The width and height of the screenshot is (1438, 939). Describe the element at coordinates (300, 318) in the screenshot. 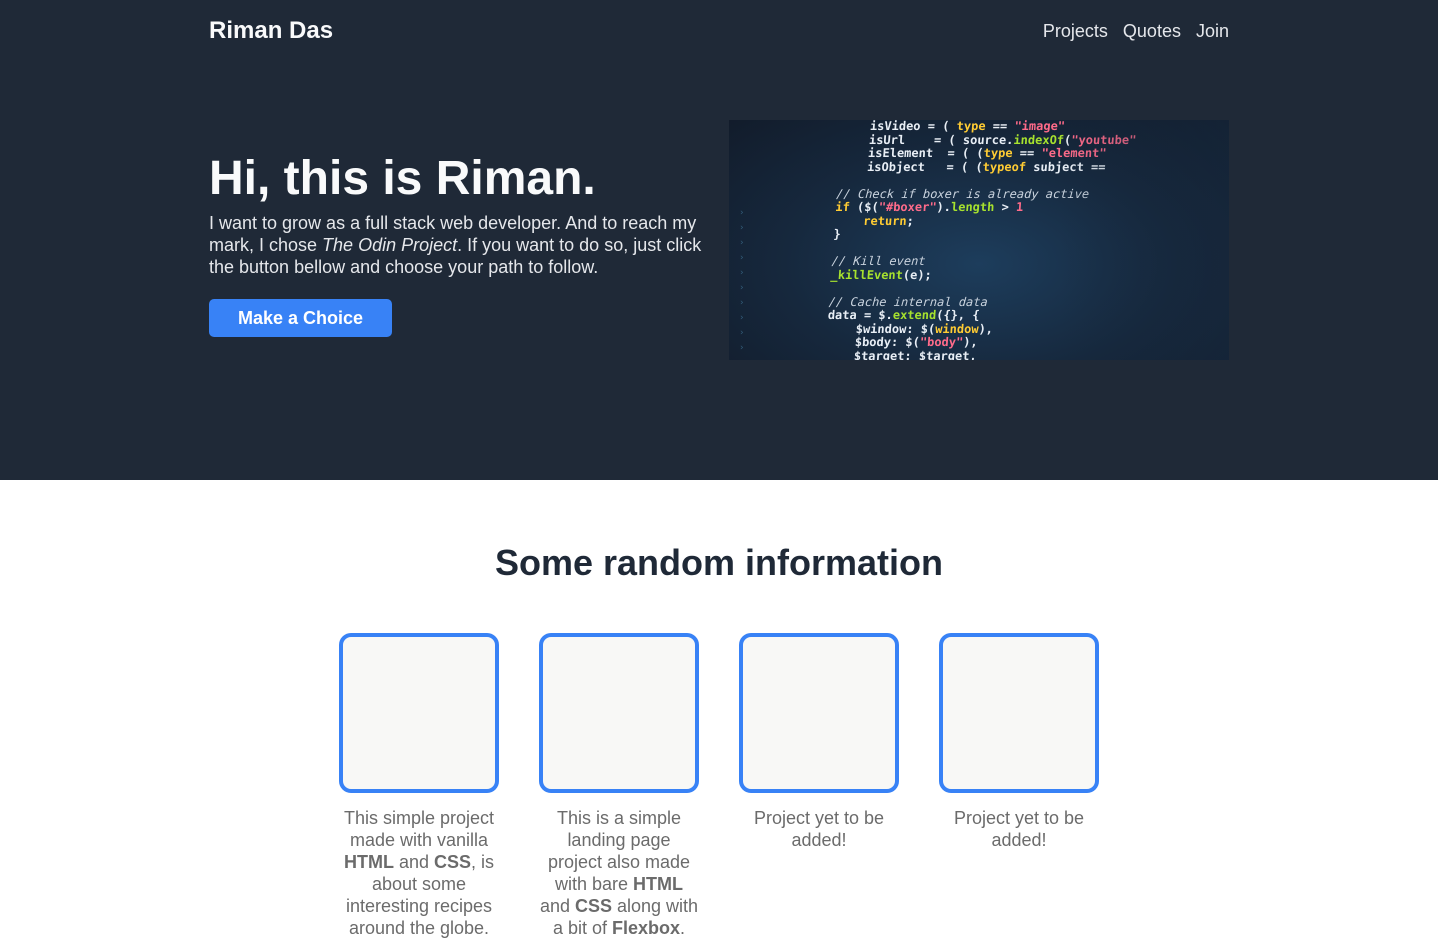

I see `make-choice-button: Make a Choice` at that location.